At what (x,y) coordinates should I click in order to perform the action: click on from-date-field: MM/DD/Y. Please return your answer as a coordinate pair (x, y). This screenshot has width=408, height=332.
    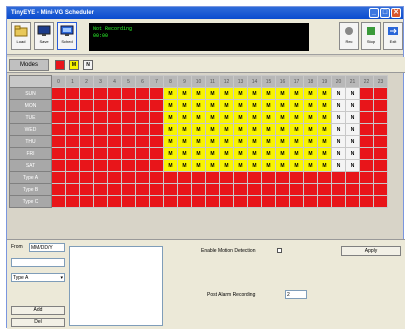
    Looking at the image, I should click on (47, 247).